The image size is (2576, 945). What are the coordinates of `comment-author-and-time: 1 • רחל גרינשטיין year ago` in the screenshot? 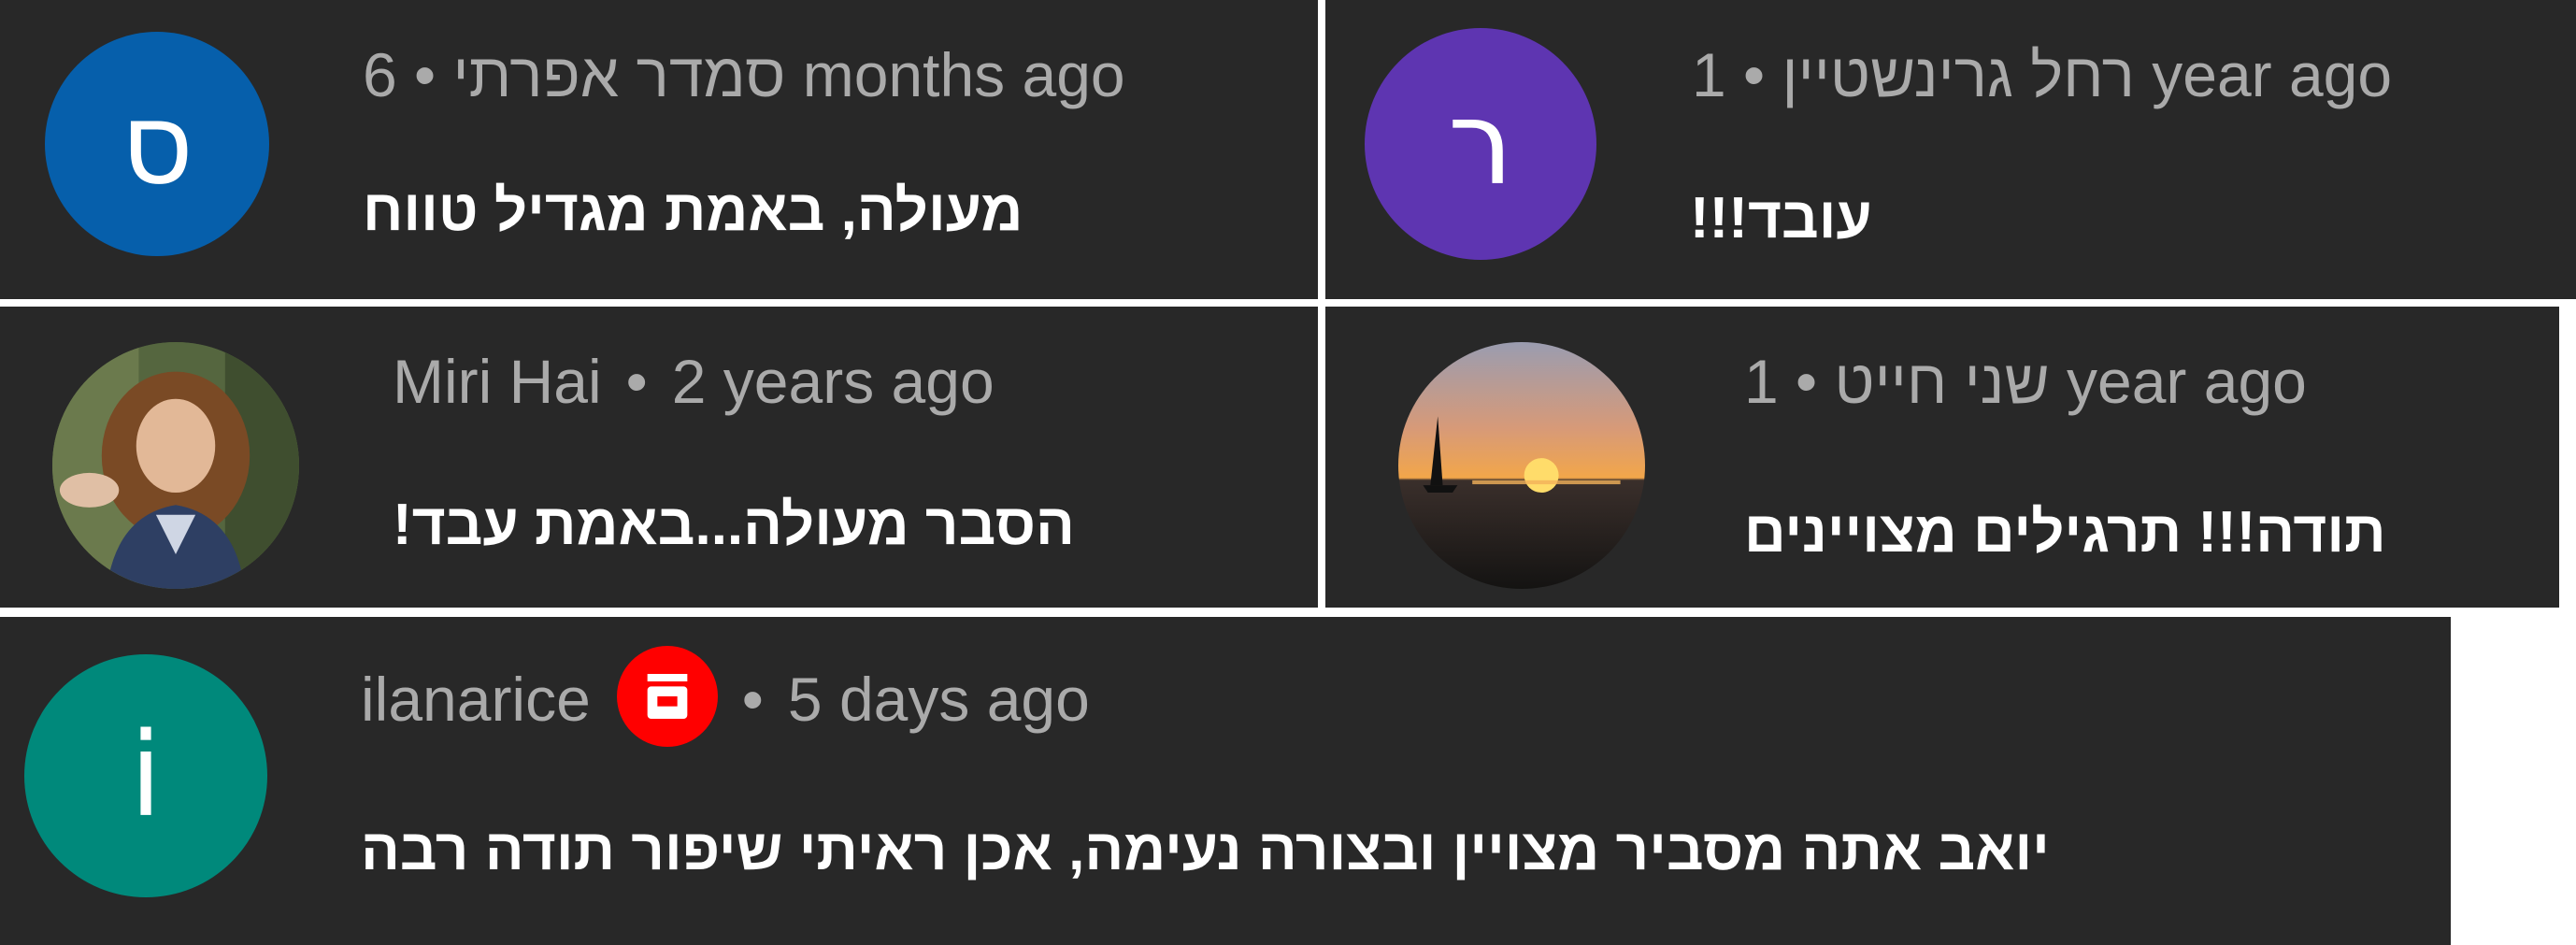 It's located at (2042, 74).